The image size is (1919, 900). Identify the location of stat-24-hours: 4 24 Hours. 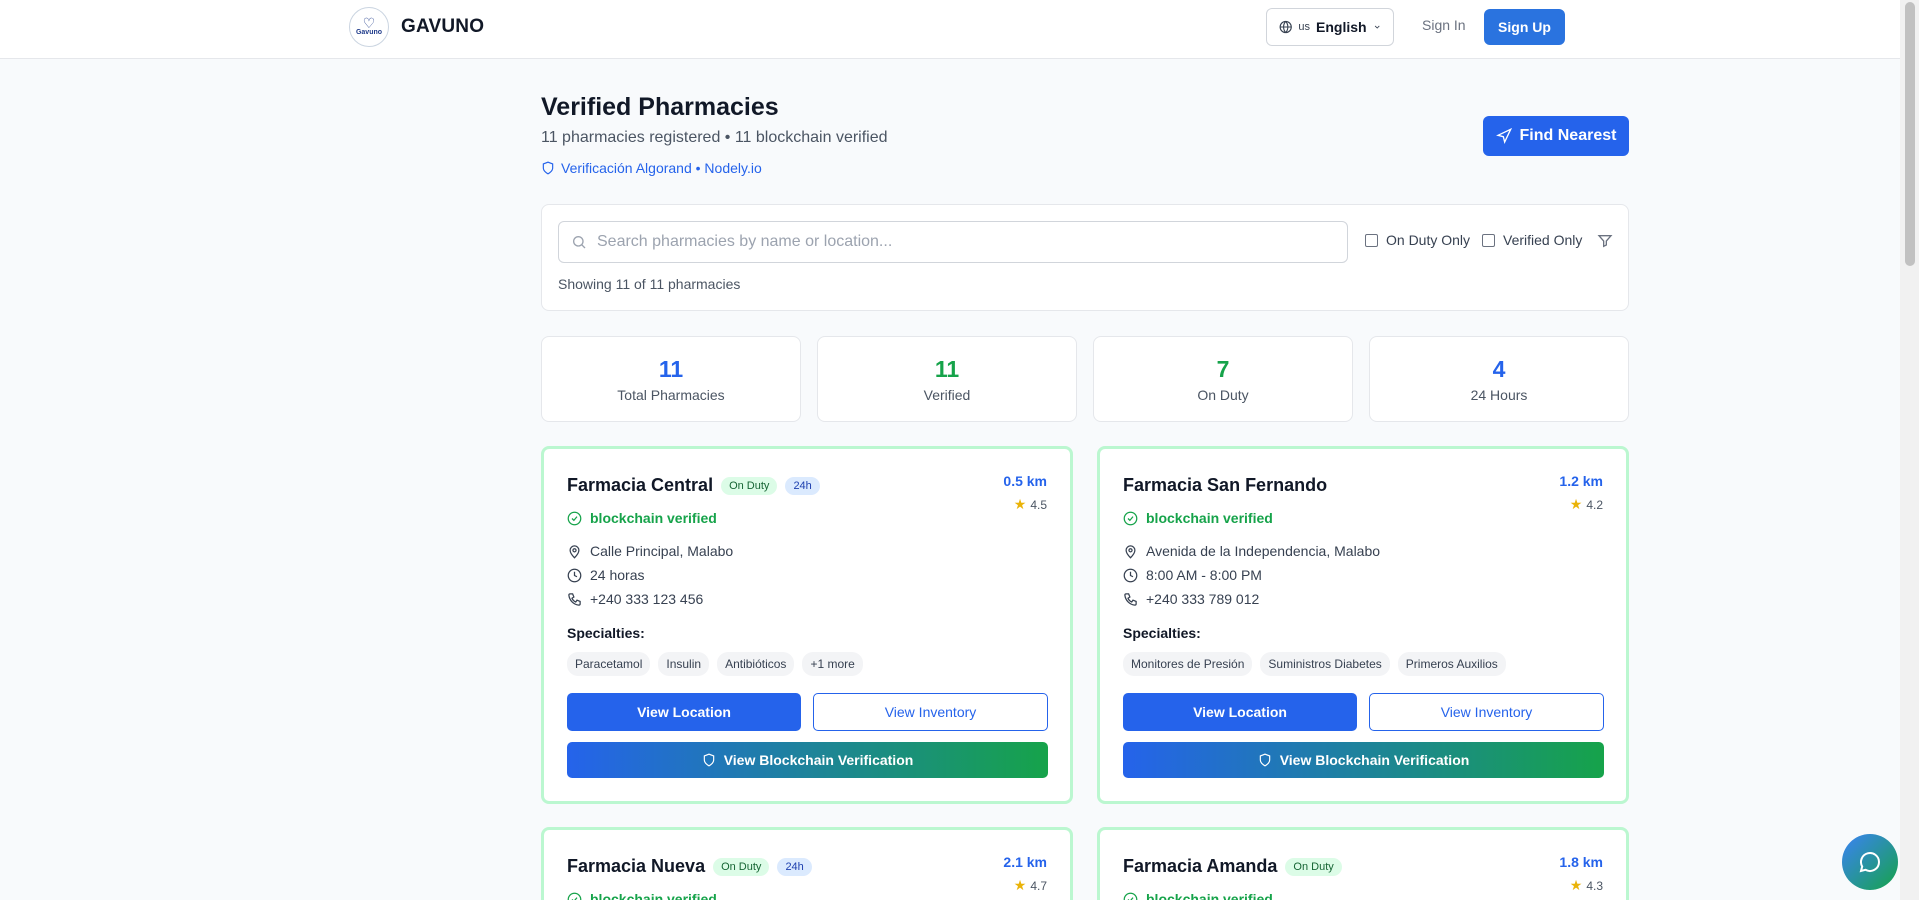
(1499, 379).